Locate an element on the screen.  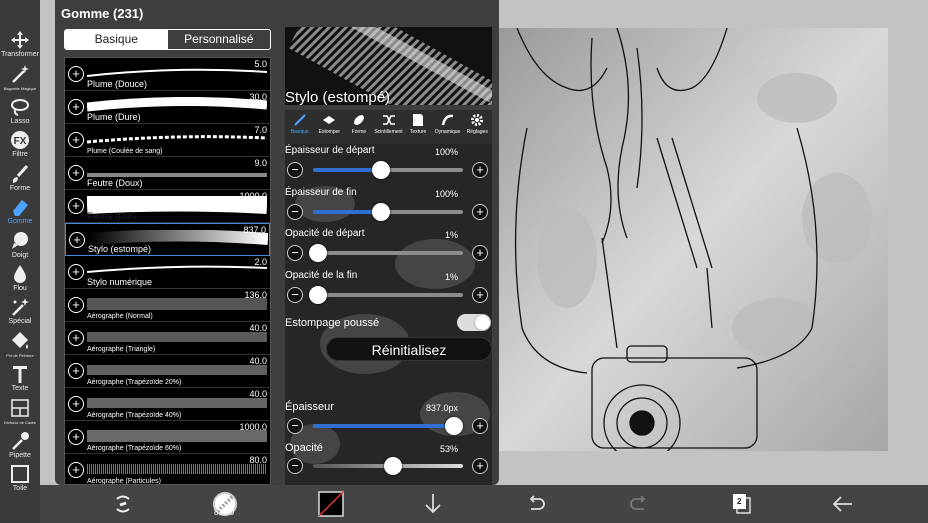
stab-shape: Forme is located at coordinates (359, 127).